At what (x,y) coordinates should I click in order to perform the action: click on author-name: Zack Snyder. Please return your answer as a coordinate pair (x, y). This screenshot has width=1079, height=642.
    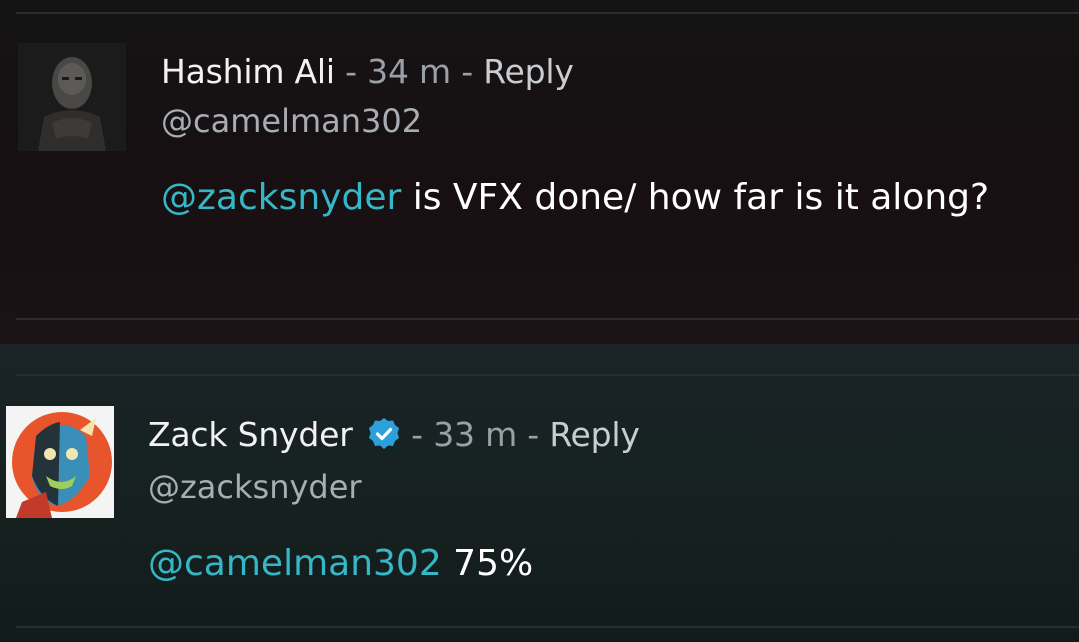
    Looking at the image, I should click on (250, 434).